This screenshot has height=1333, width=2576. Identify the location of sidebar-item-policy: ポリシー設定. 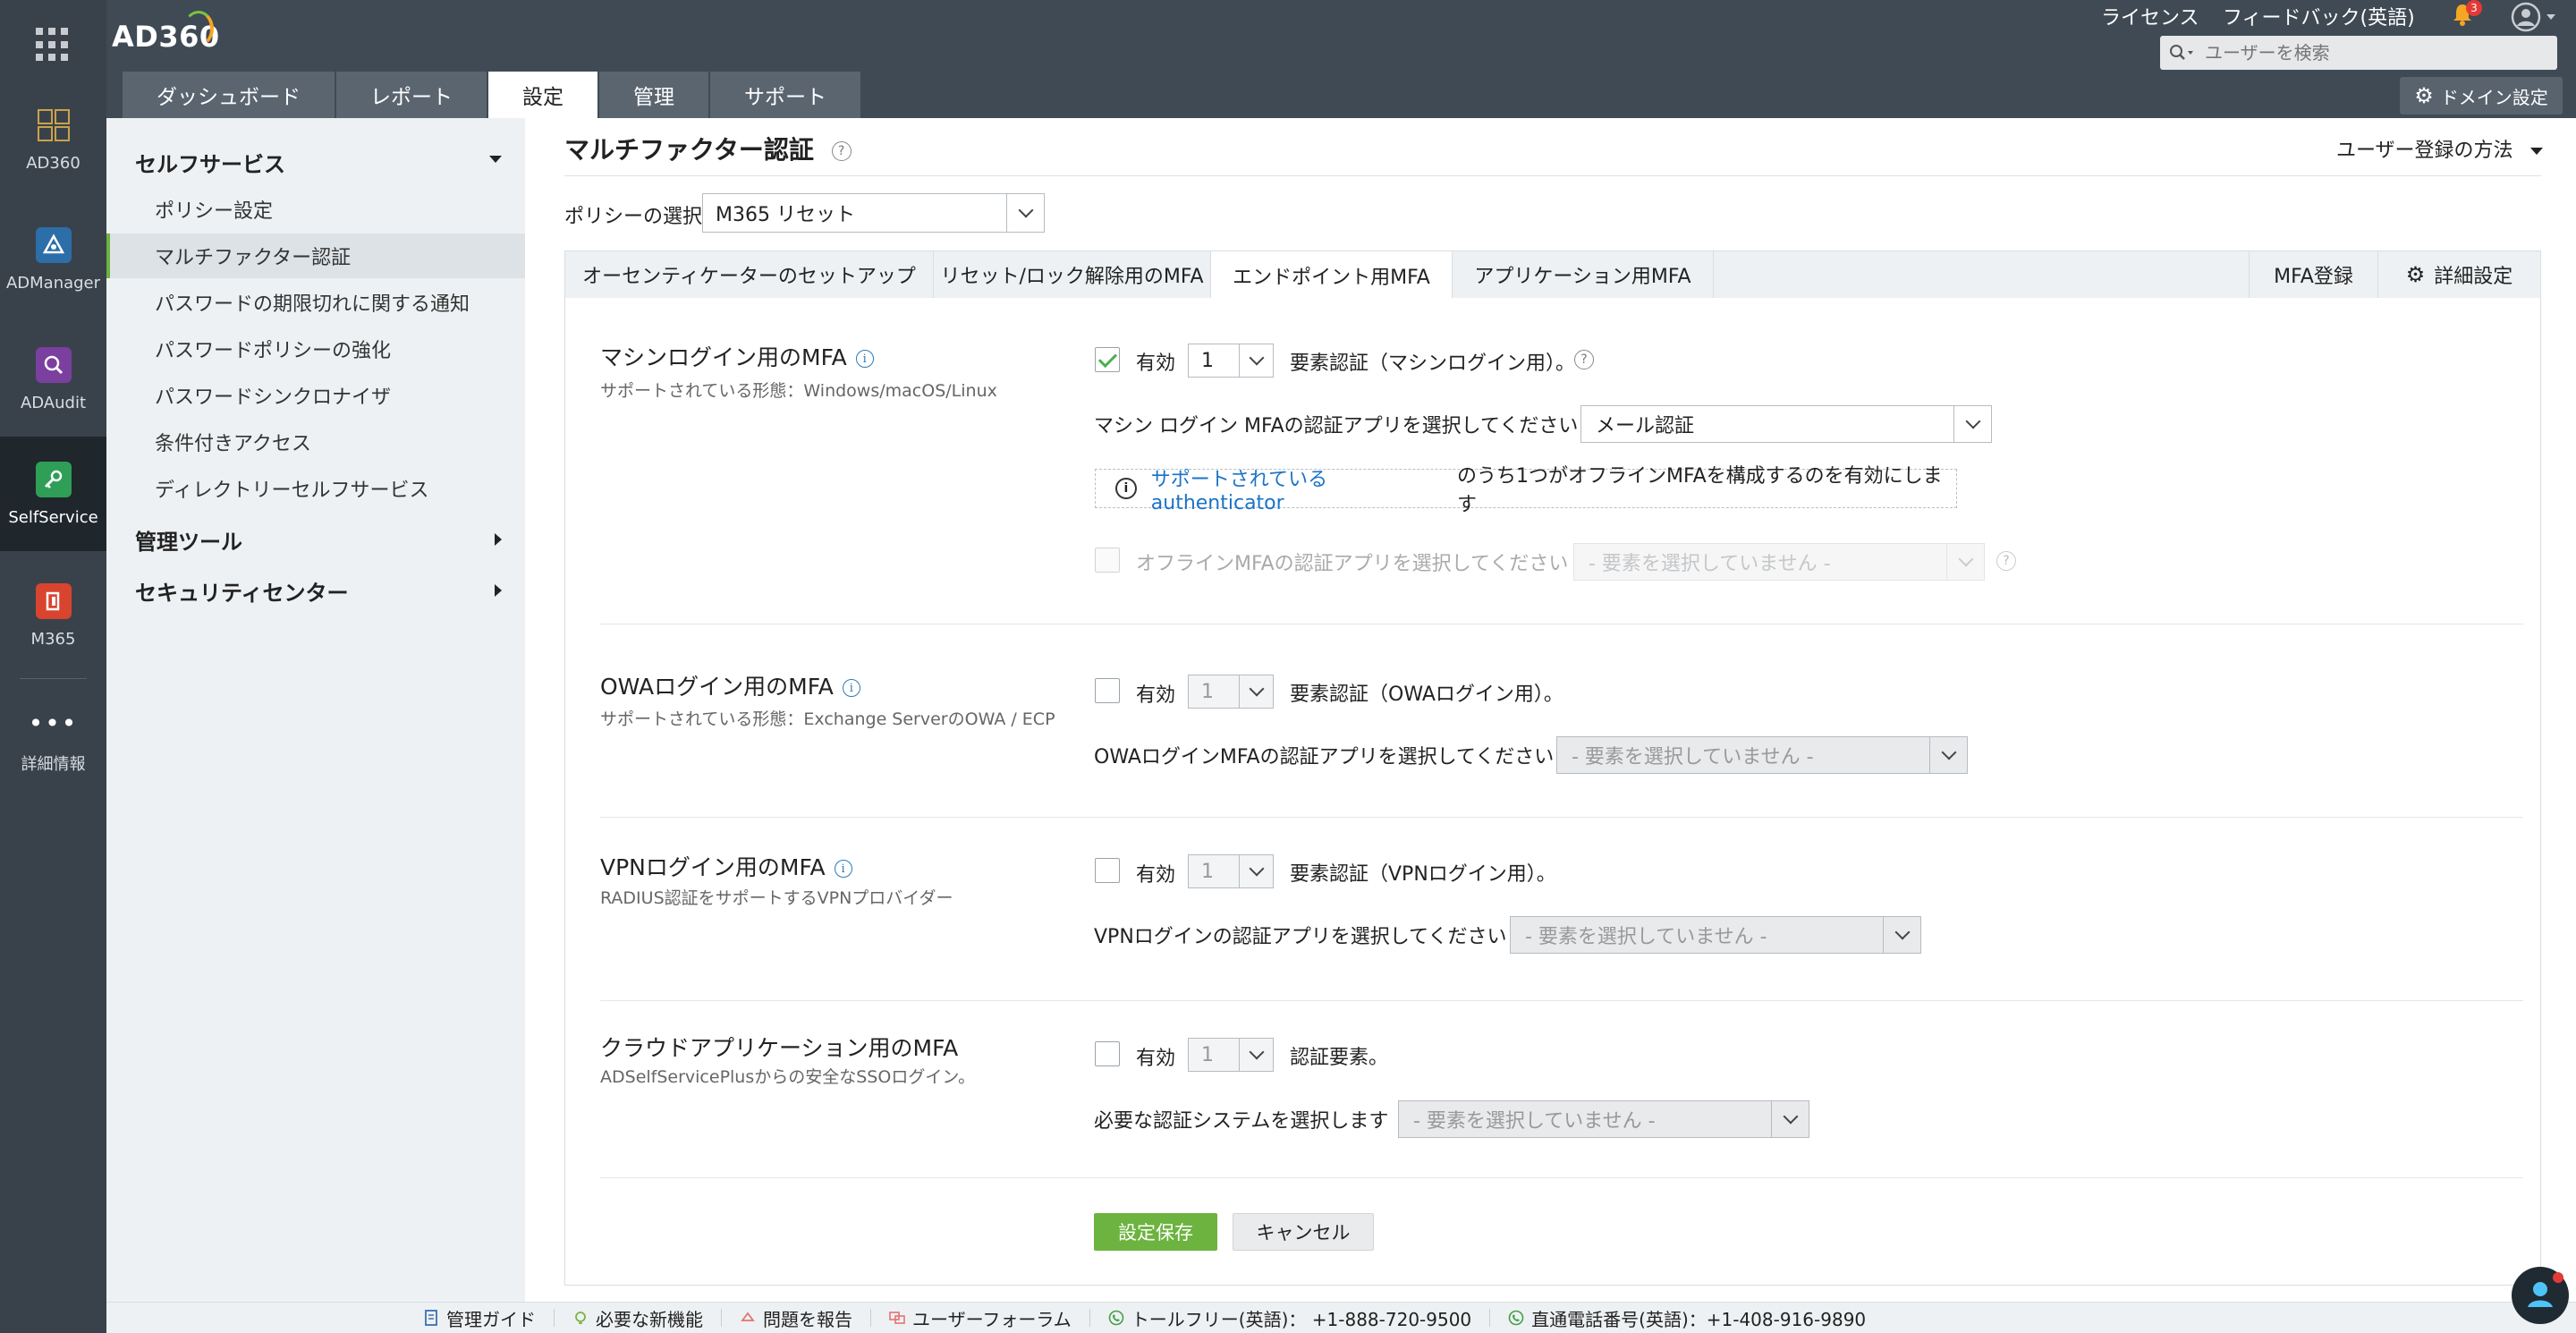
(315, 209).